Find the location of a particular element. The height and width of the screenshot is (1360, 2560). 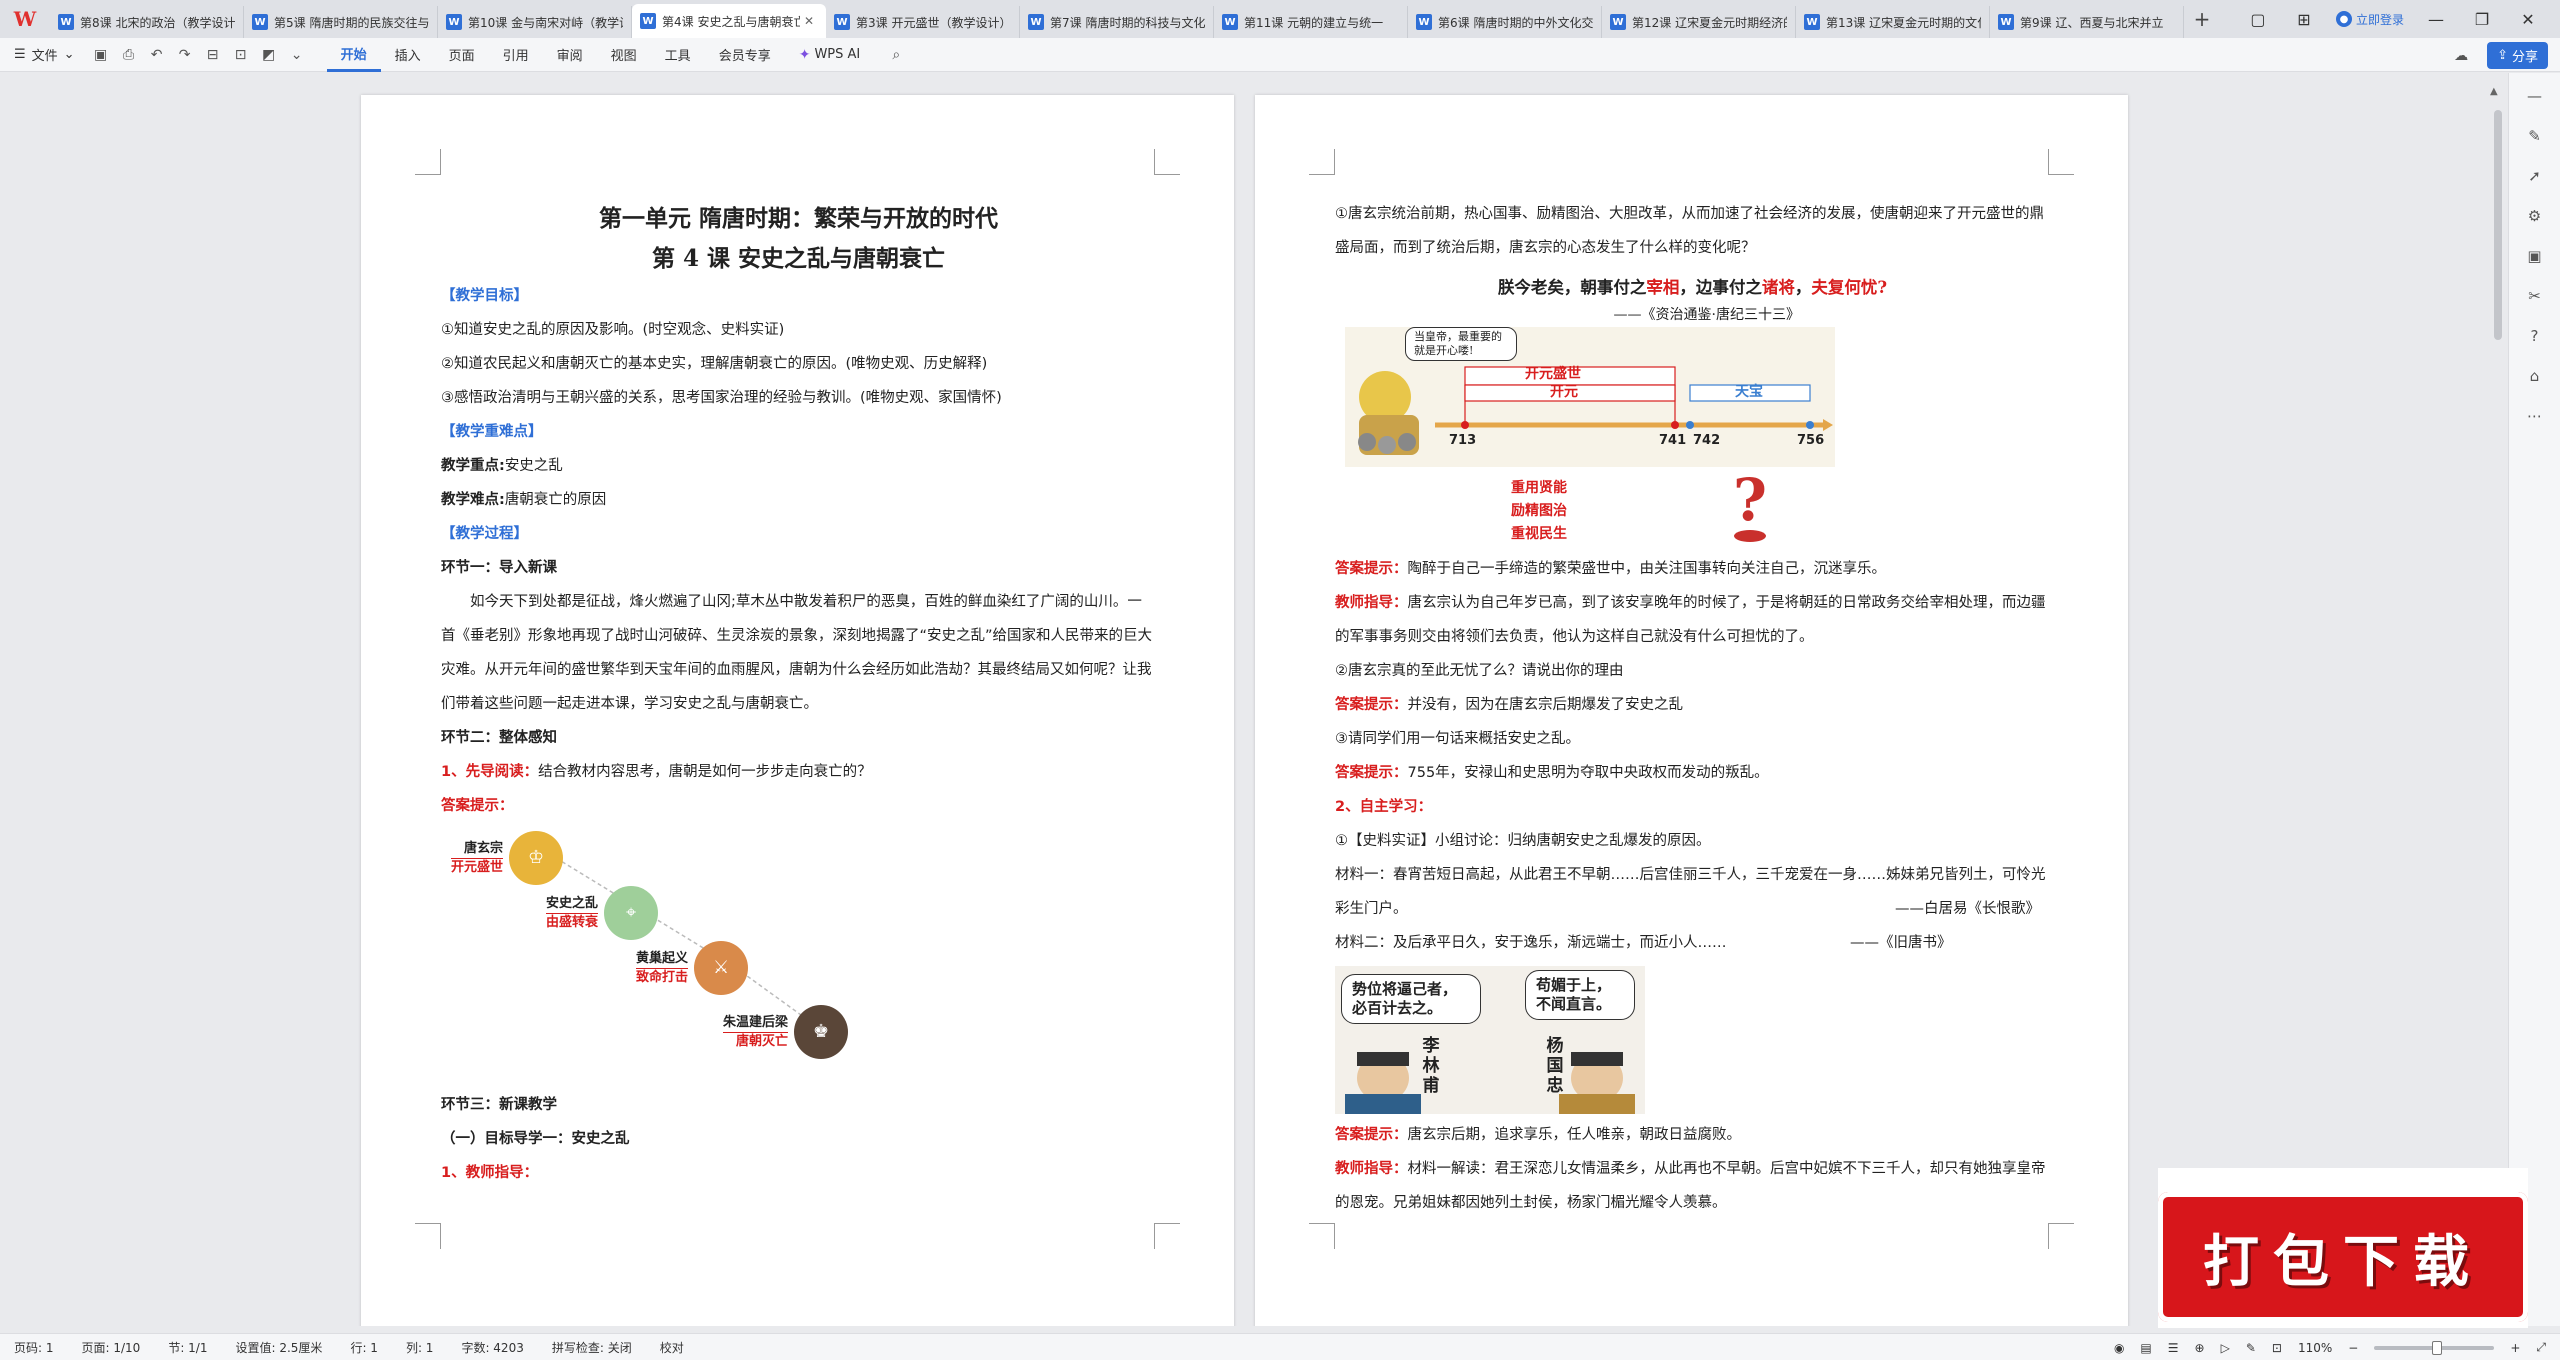

status-word-count: 字数: 4203 is located at coordinates (492, 1347).